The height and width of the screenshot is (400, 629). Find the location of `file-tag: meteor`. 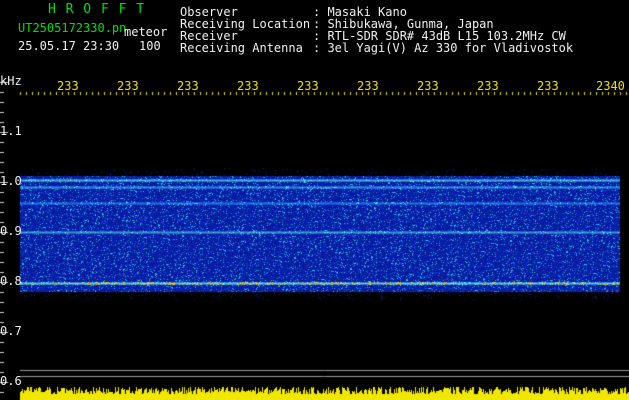

file-tag: meteor is located at coordinates (146, 32).